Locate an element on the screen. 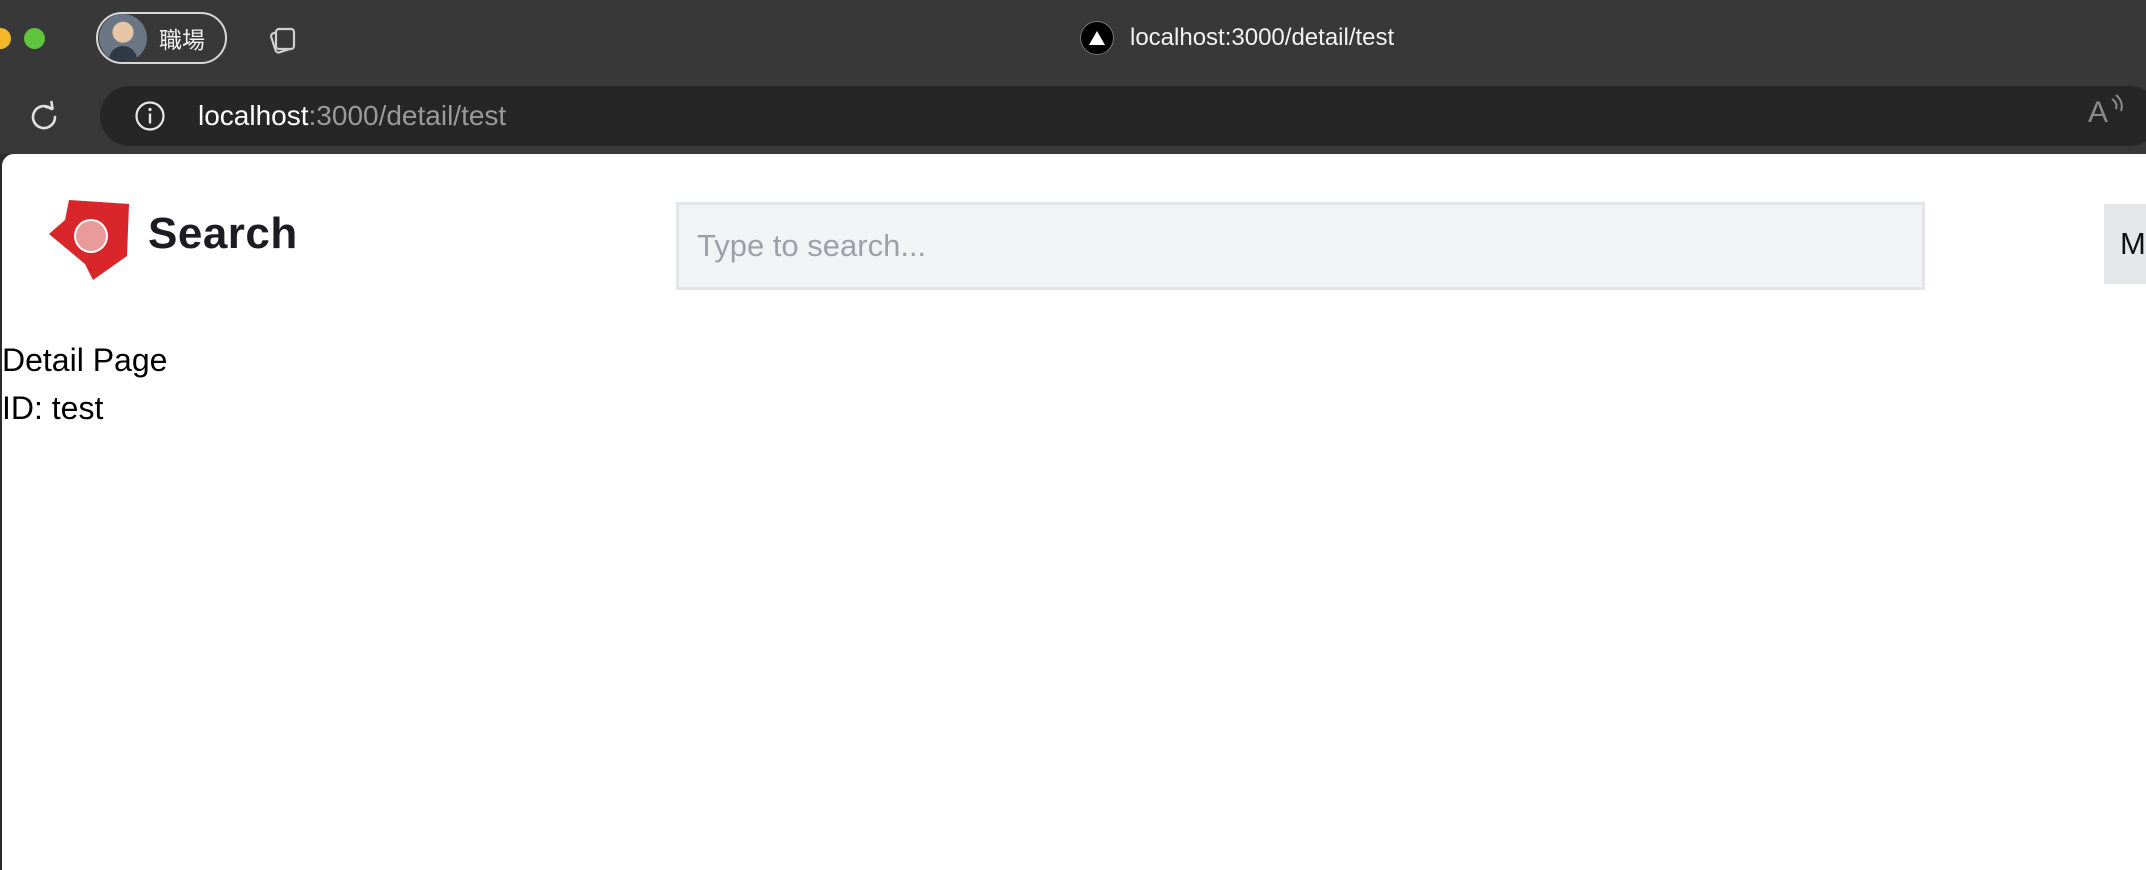 The height and width of the screenshot is (870, 2146). reload-icon is located at coordinates (44, 117).